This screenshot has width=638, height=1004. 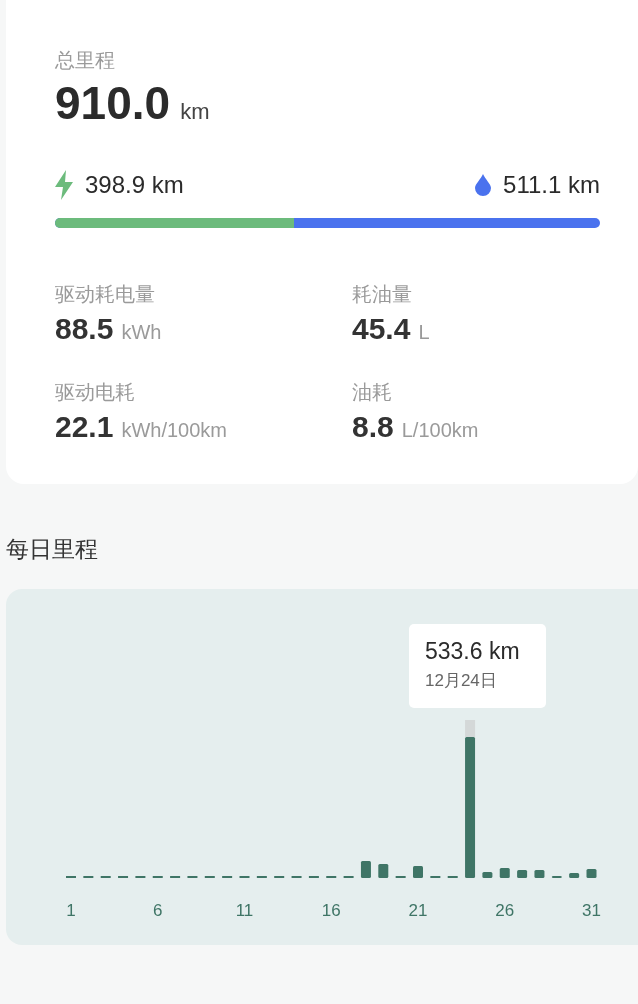 I want to click on stat-value: 8.8, so click(x=373, y=427).